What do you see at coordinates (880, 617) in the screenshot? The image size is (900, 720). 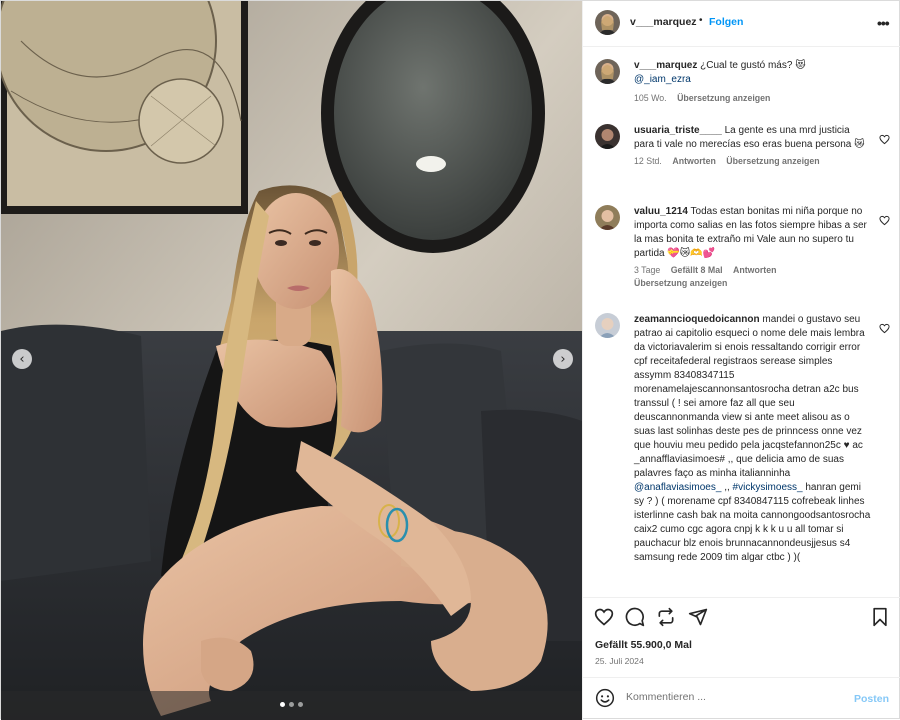 I see `bookmark-icon` at bounding box center [880, 617].